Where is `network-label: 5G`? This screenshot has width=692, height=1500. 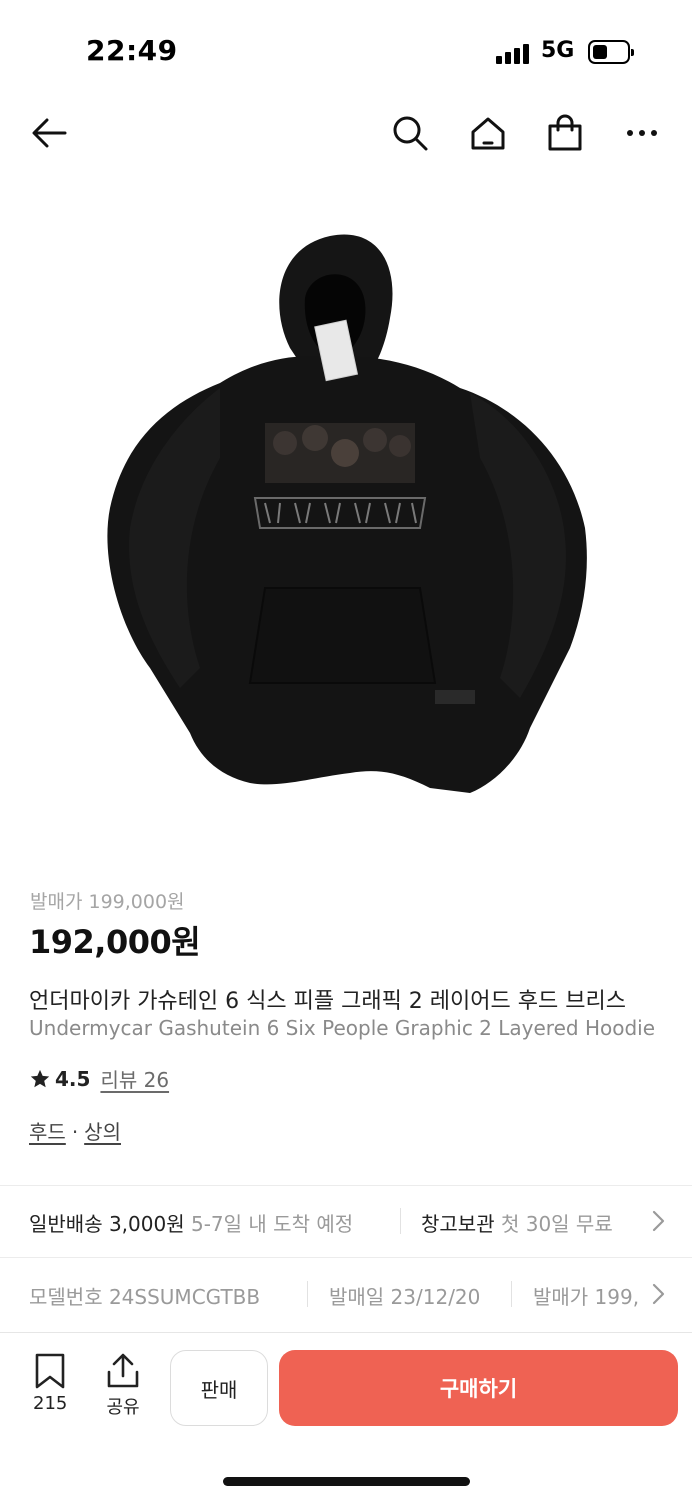
network-label: 5G is located at coordinates (558, 50).